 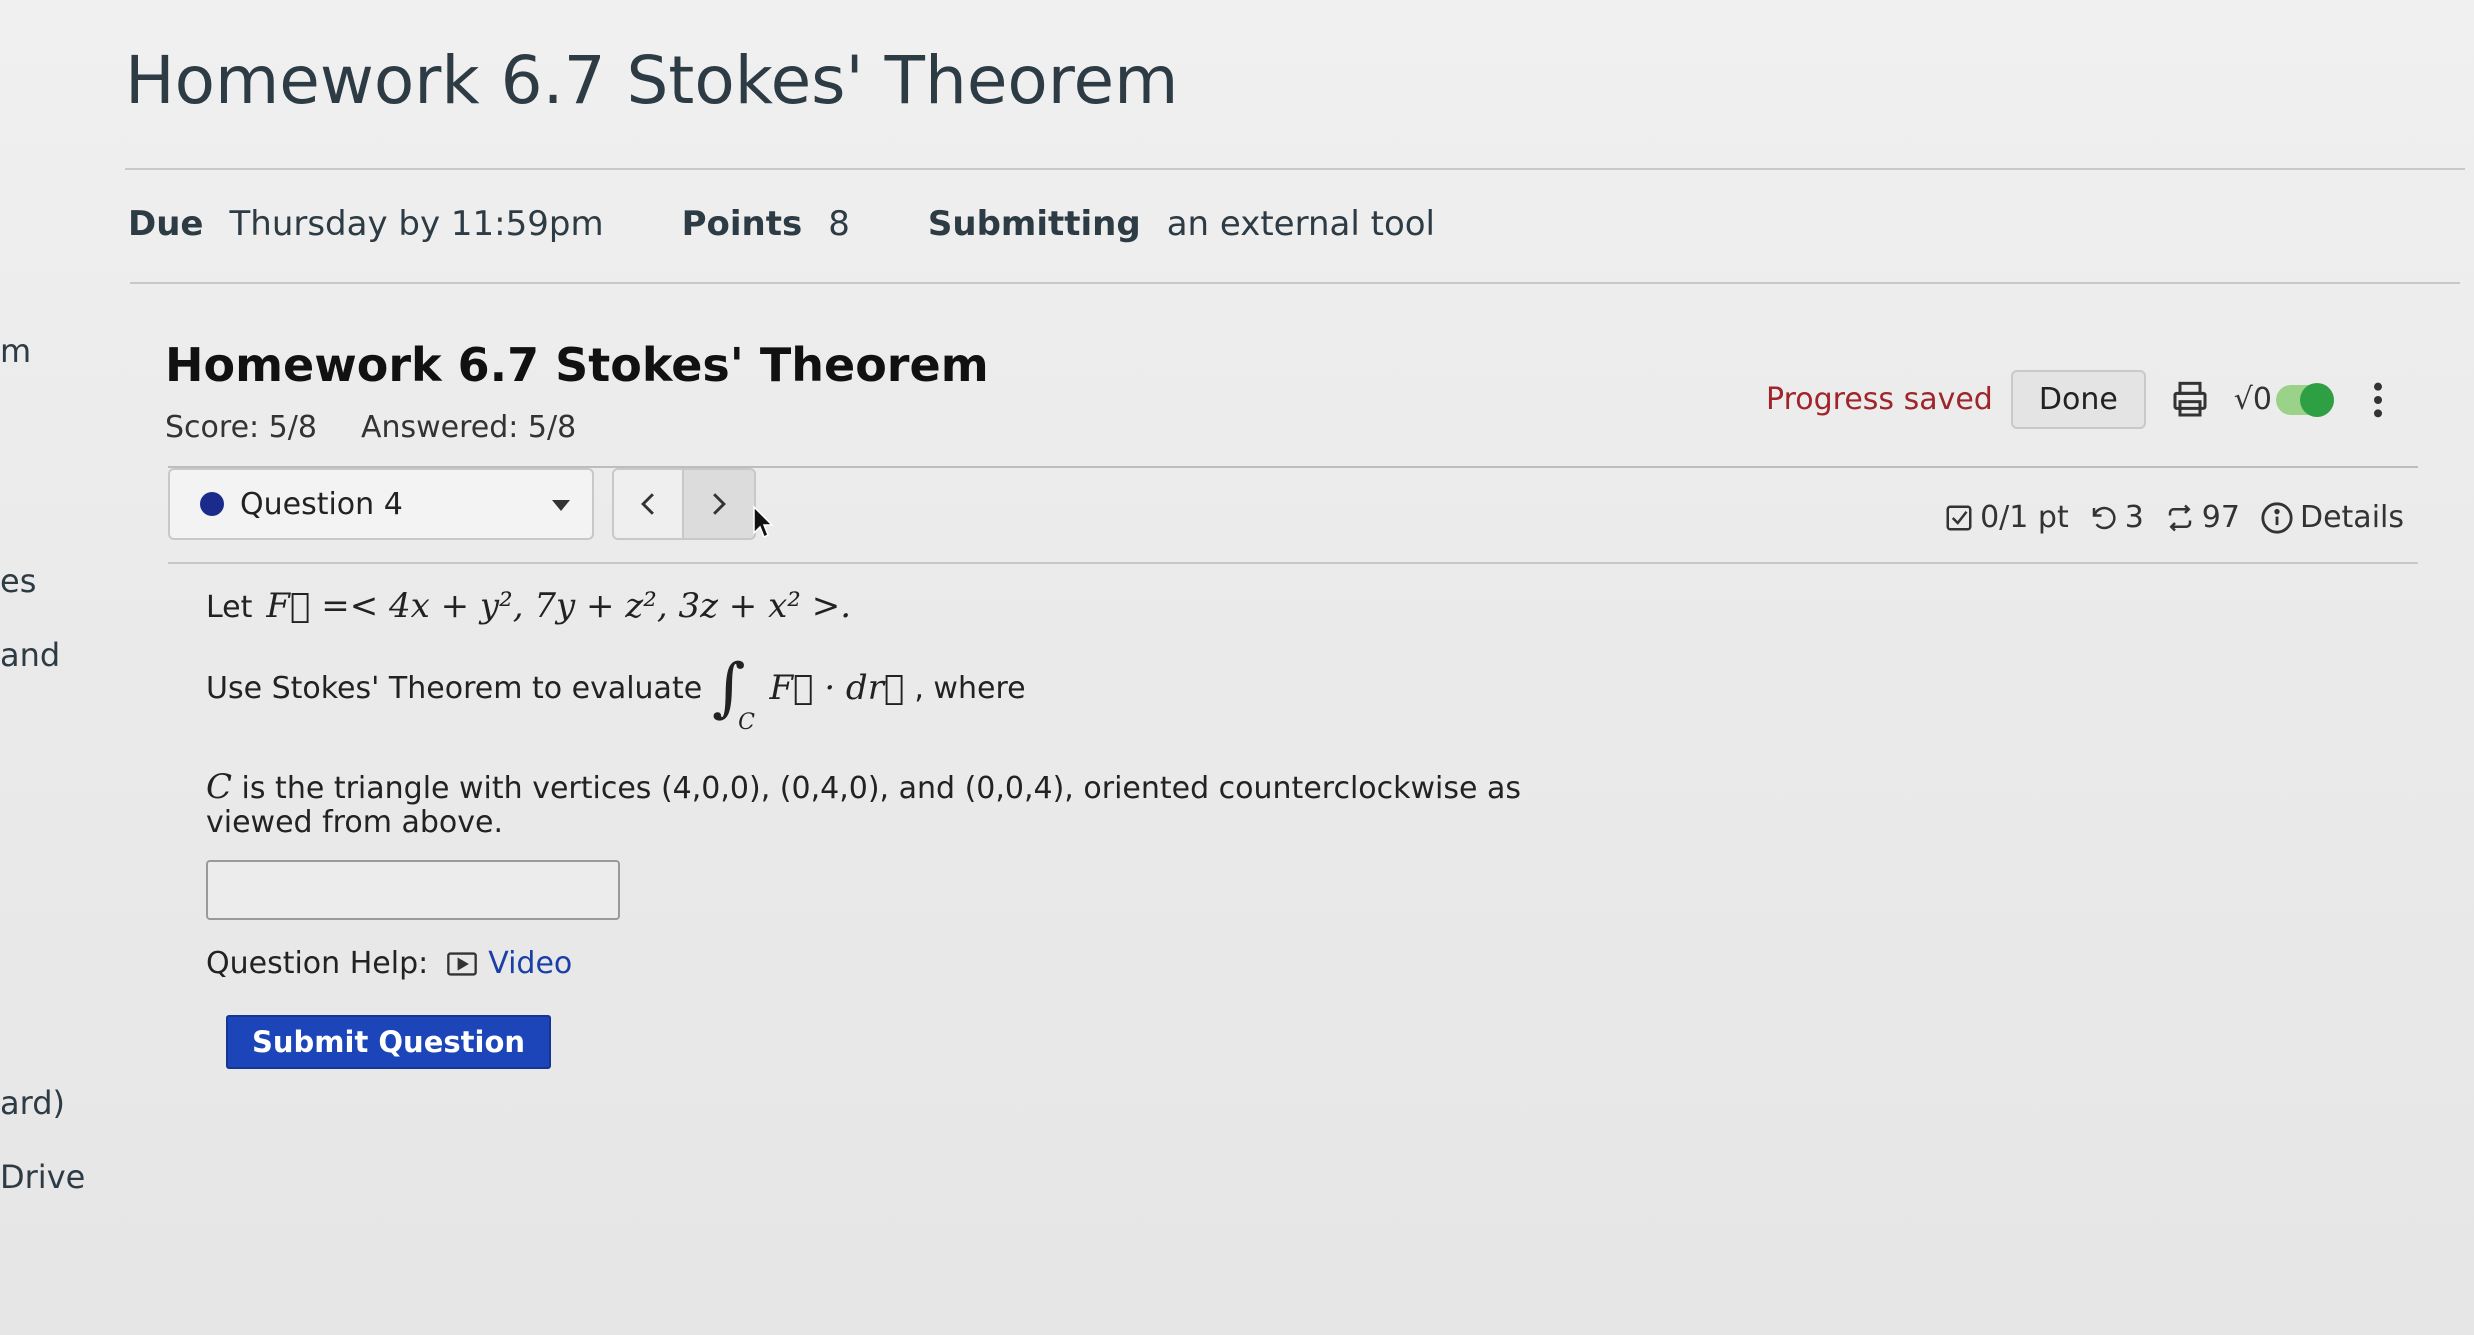 I want to click on sidenav-fragment: and, so click(x=30, y=655).